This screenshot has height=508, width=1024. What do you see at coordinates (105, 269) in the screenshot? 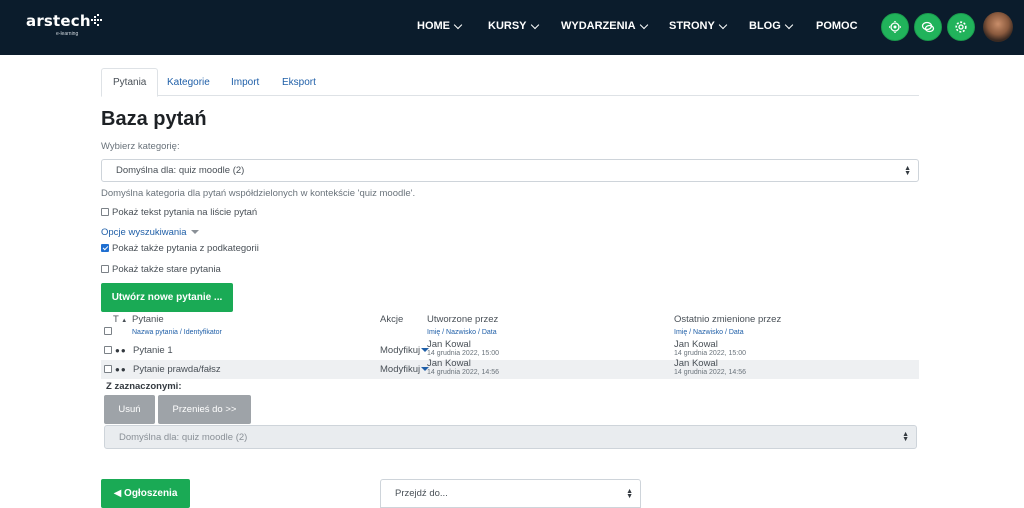
I see `show-old-checkbox` at bounding box center [105, 269].